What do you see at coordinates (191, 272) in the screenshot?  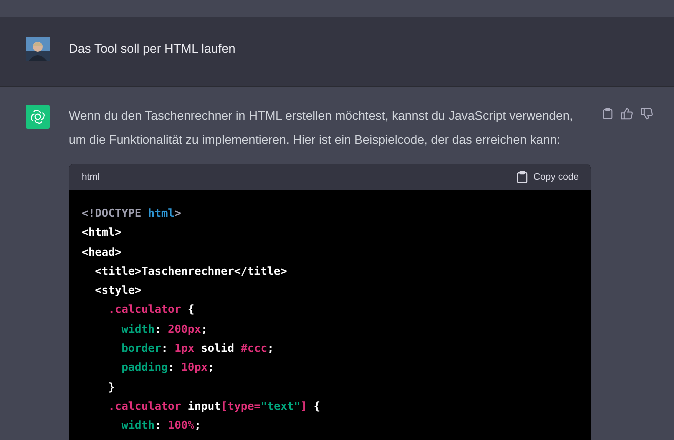 I see `code-line: <title>Taschenrechner</title>` at bounding box center [191, 272].